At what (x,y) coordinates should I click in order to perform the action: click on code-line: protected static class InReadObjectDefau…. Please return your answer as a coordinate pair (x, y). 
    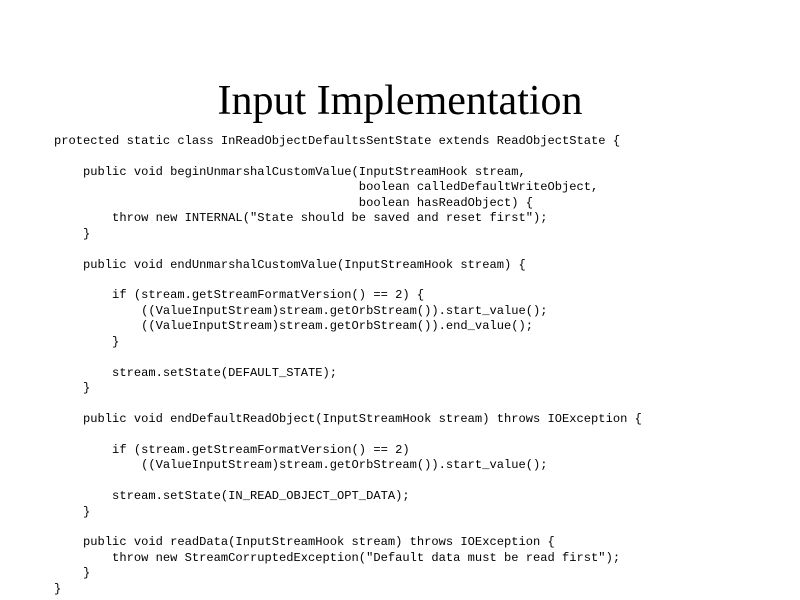
    Looking at the image, I should click on (337, 141).